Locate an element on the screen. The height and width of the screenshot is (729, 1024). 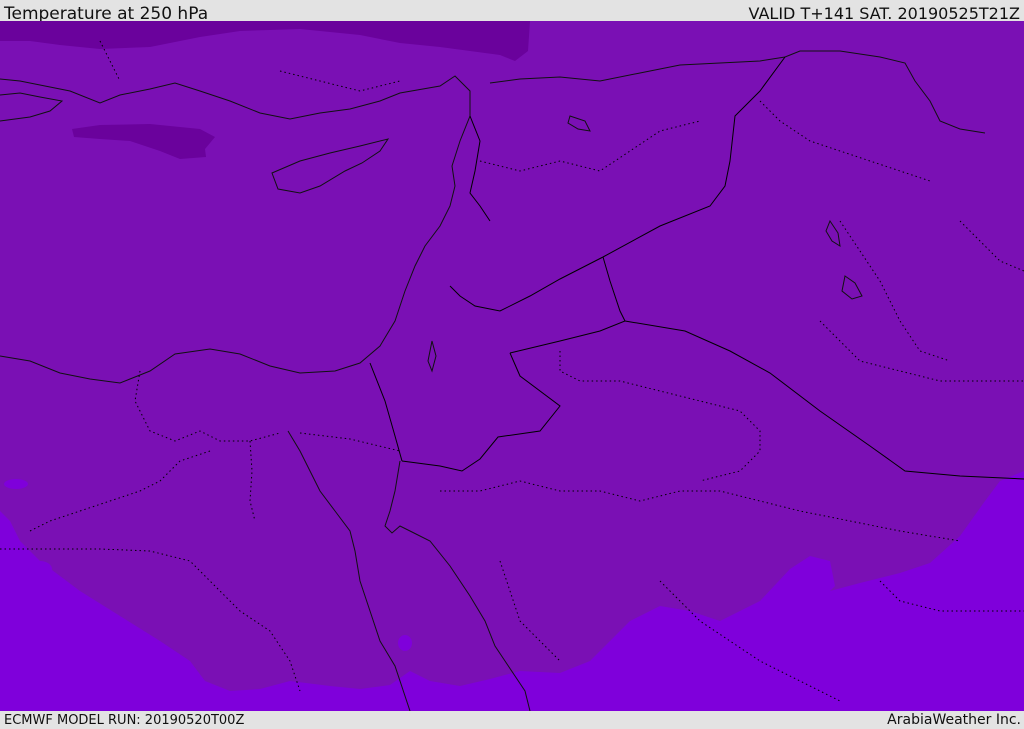
model-run: ECMWF MODEL RUN: 20190520T00Z is located at coordinates (124, 720).